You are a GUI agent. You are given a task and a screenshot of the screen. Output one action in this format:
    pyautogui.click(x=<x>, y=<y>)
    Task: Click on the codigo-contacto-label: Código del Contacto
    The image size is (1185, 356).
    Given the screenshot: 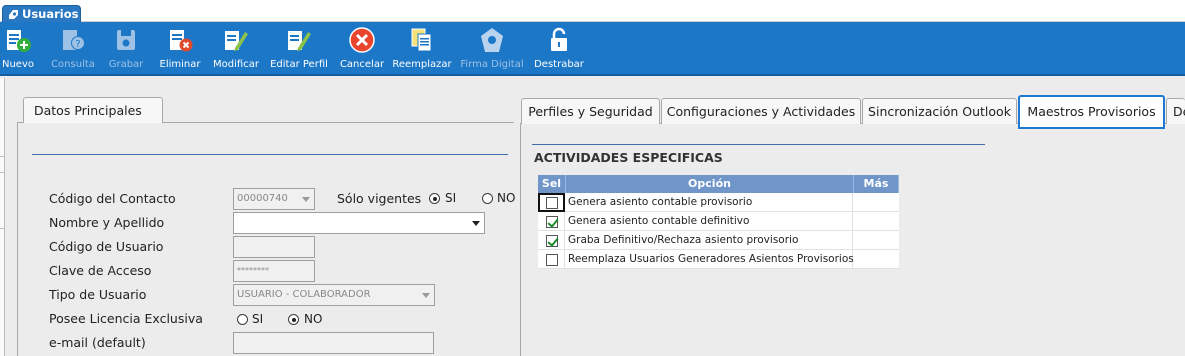 What is the action you would take?
    pyautogui.click(x=112, y=198)
    